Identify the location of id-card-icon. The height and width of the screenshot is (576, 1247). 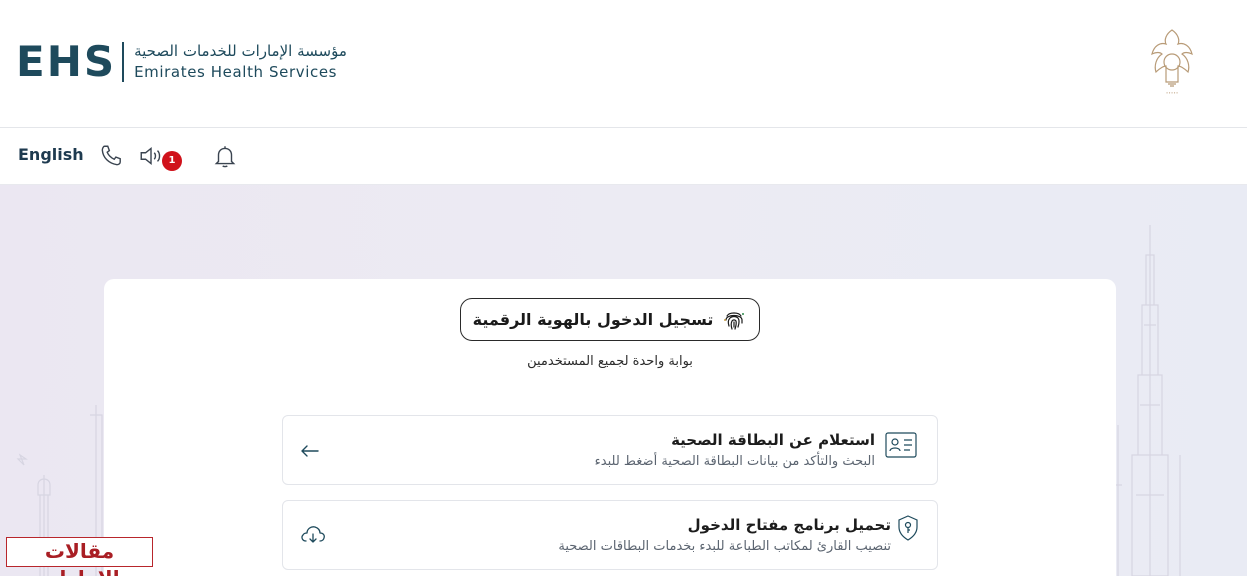
(901, 445).